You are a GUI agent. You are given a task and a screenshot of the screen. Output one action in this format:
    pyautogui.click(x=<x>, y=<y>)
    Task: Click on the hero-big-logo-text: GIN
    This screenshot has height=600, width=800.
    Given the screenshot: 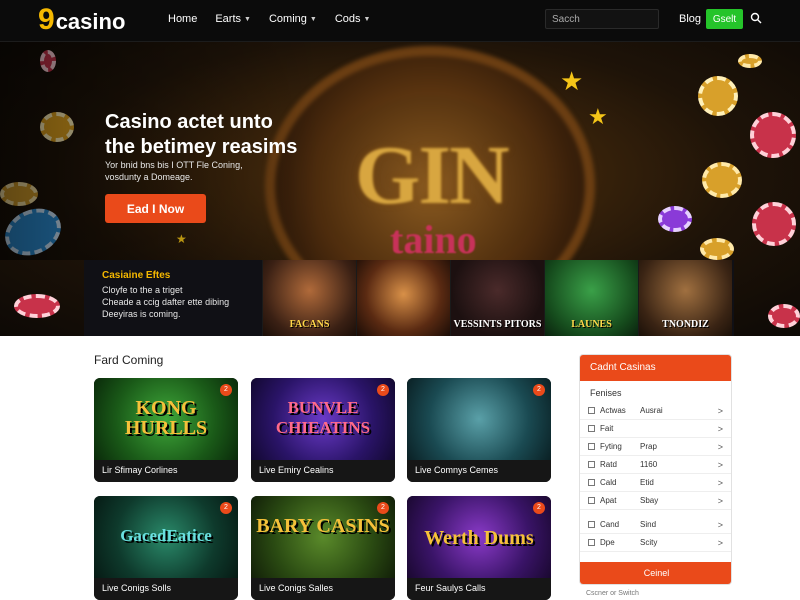 What is the action you would take?
    pyautogui.click(x=432, y=175)
    